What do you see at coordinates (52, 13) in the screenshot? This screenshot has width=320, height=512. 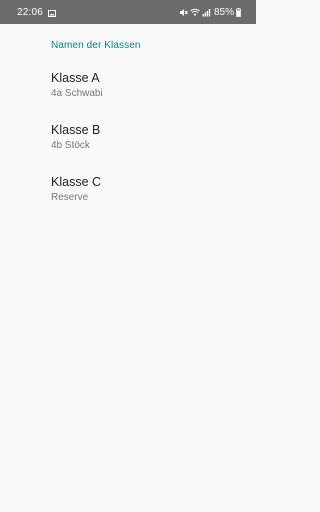 I see `image-icon` at bounding box center [52, 13].